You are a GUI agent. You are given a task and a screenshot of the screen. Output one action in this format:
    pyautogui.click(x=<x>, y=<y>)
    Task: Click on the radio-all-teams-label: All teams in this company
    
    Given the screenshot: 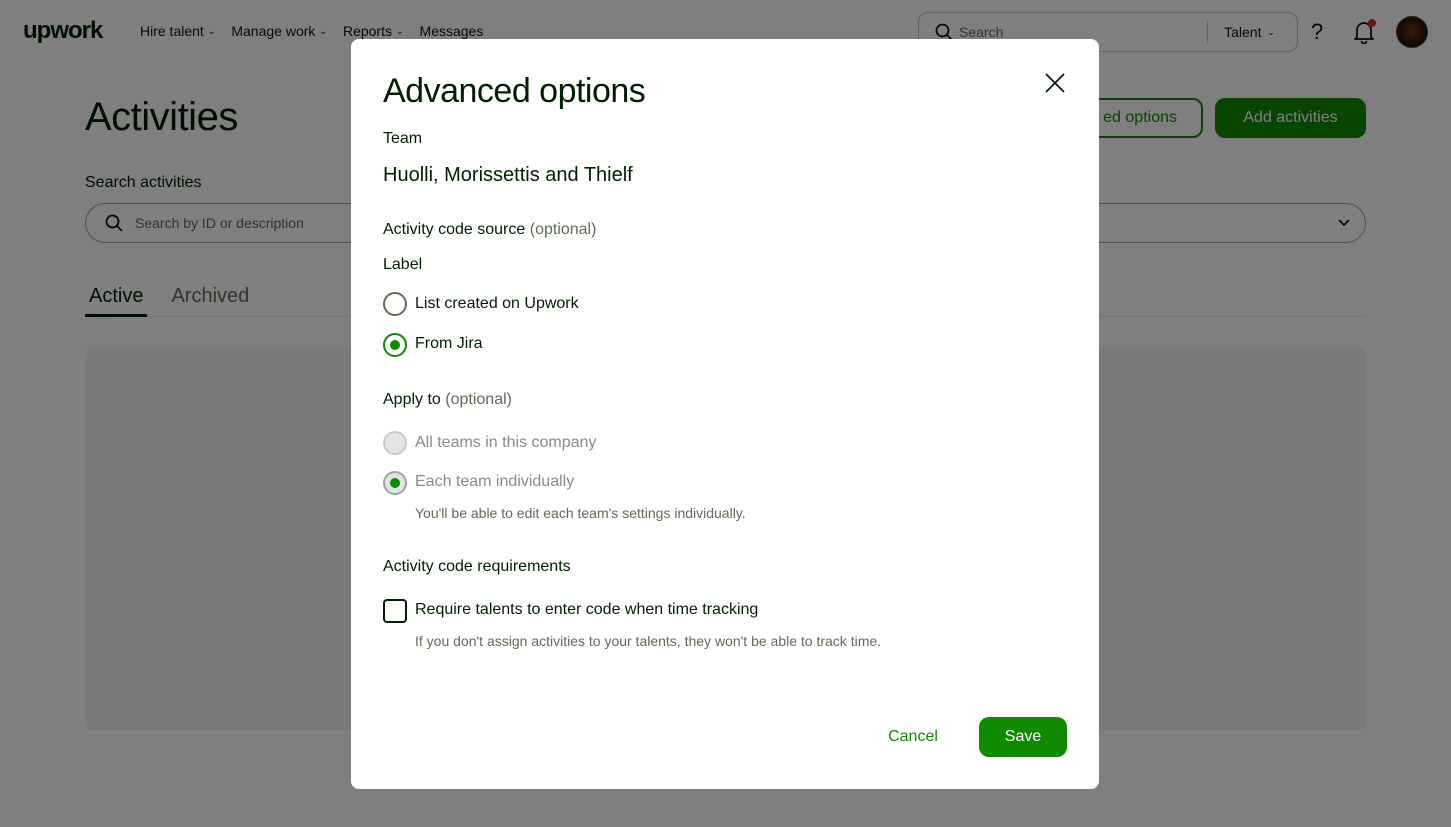 What is the action you would take?
    pyautogui.click(x=505, y=443)
    